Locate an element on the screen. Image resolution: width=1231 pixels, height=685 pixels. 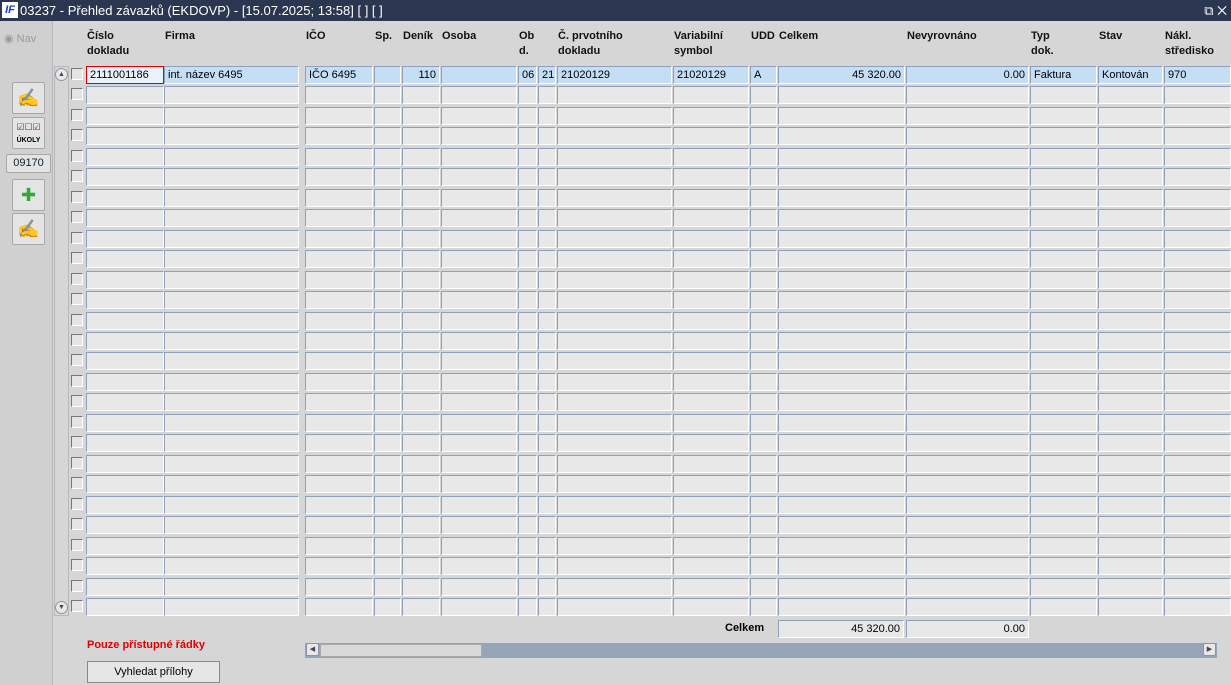
column-header-celkem: Celkem is located at coordinates (798, 36).